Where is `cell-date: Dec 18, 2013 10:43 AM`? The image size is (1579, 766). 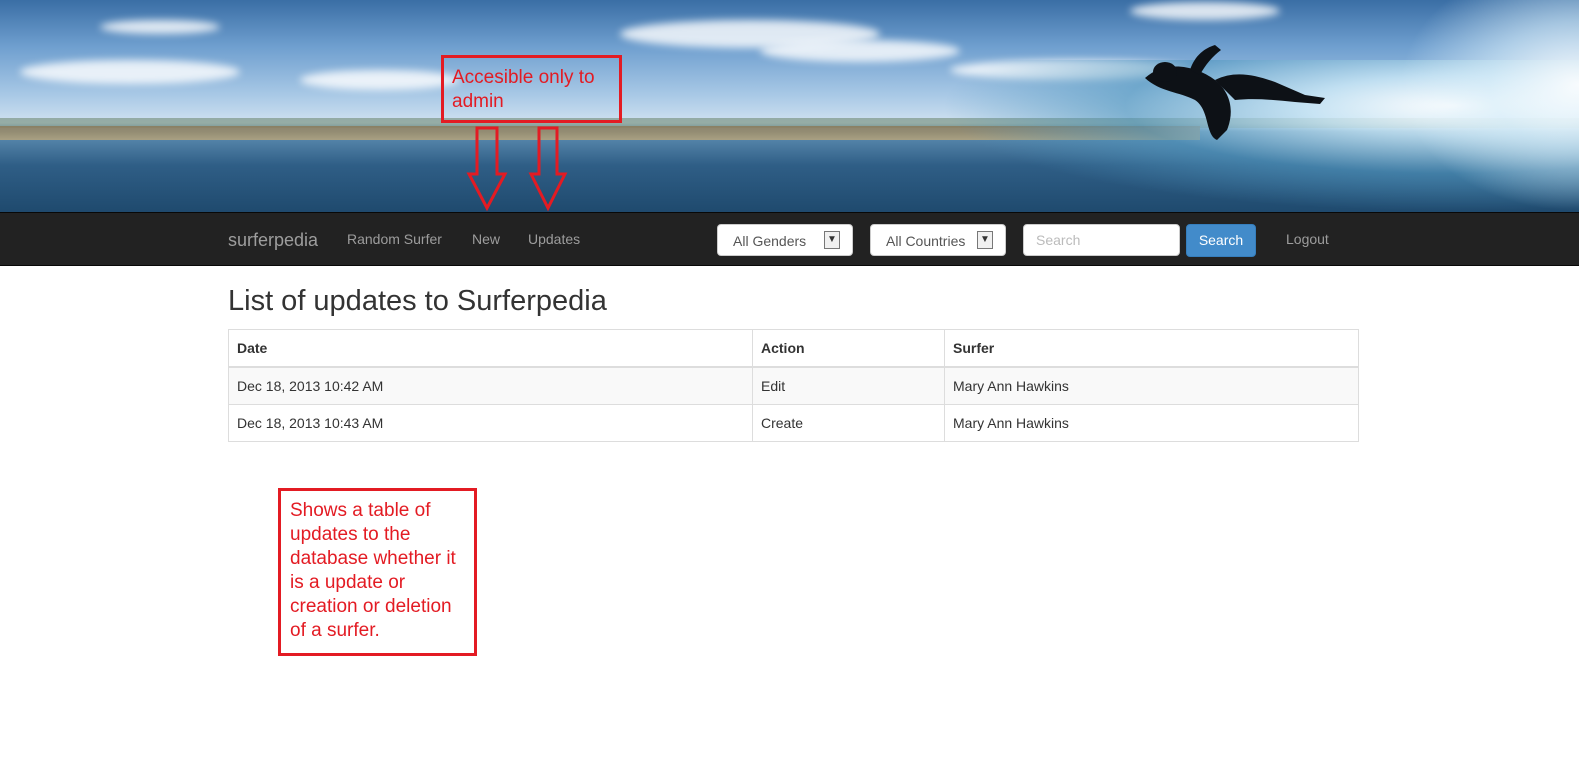 cell-date: Dec 18, 2013 10:43 AM is located at coordinates (490, 423).